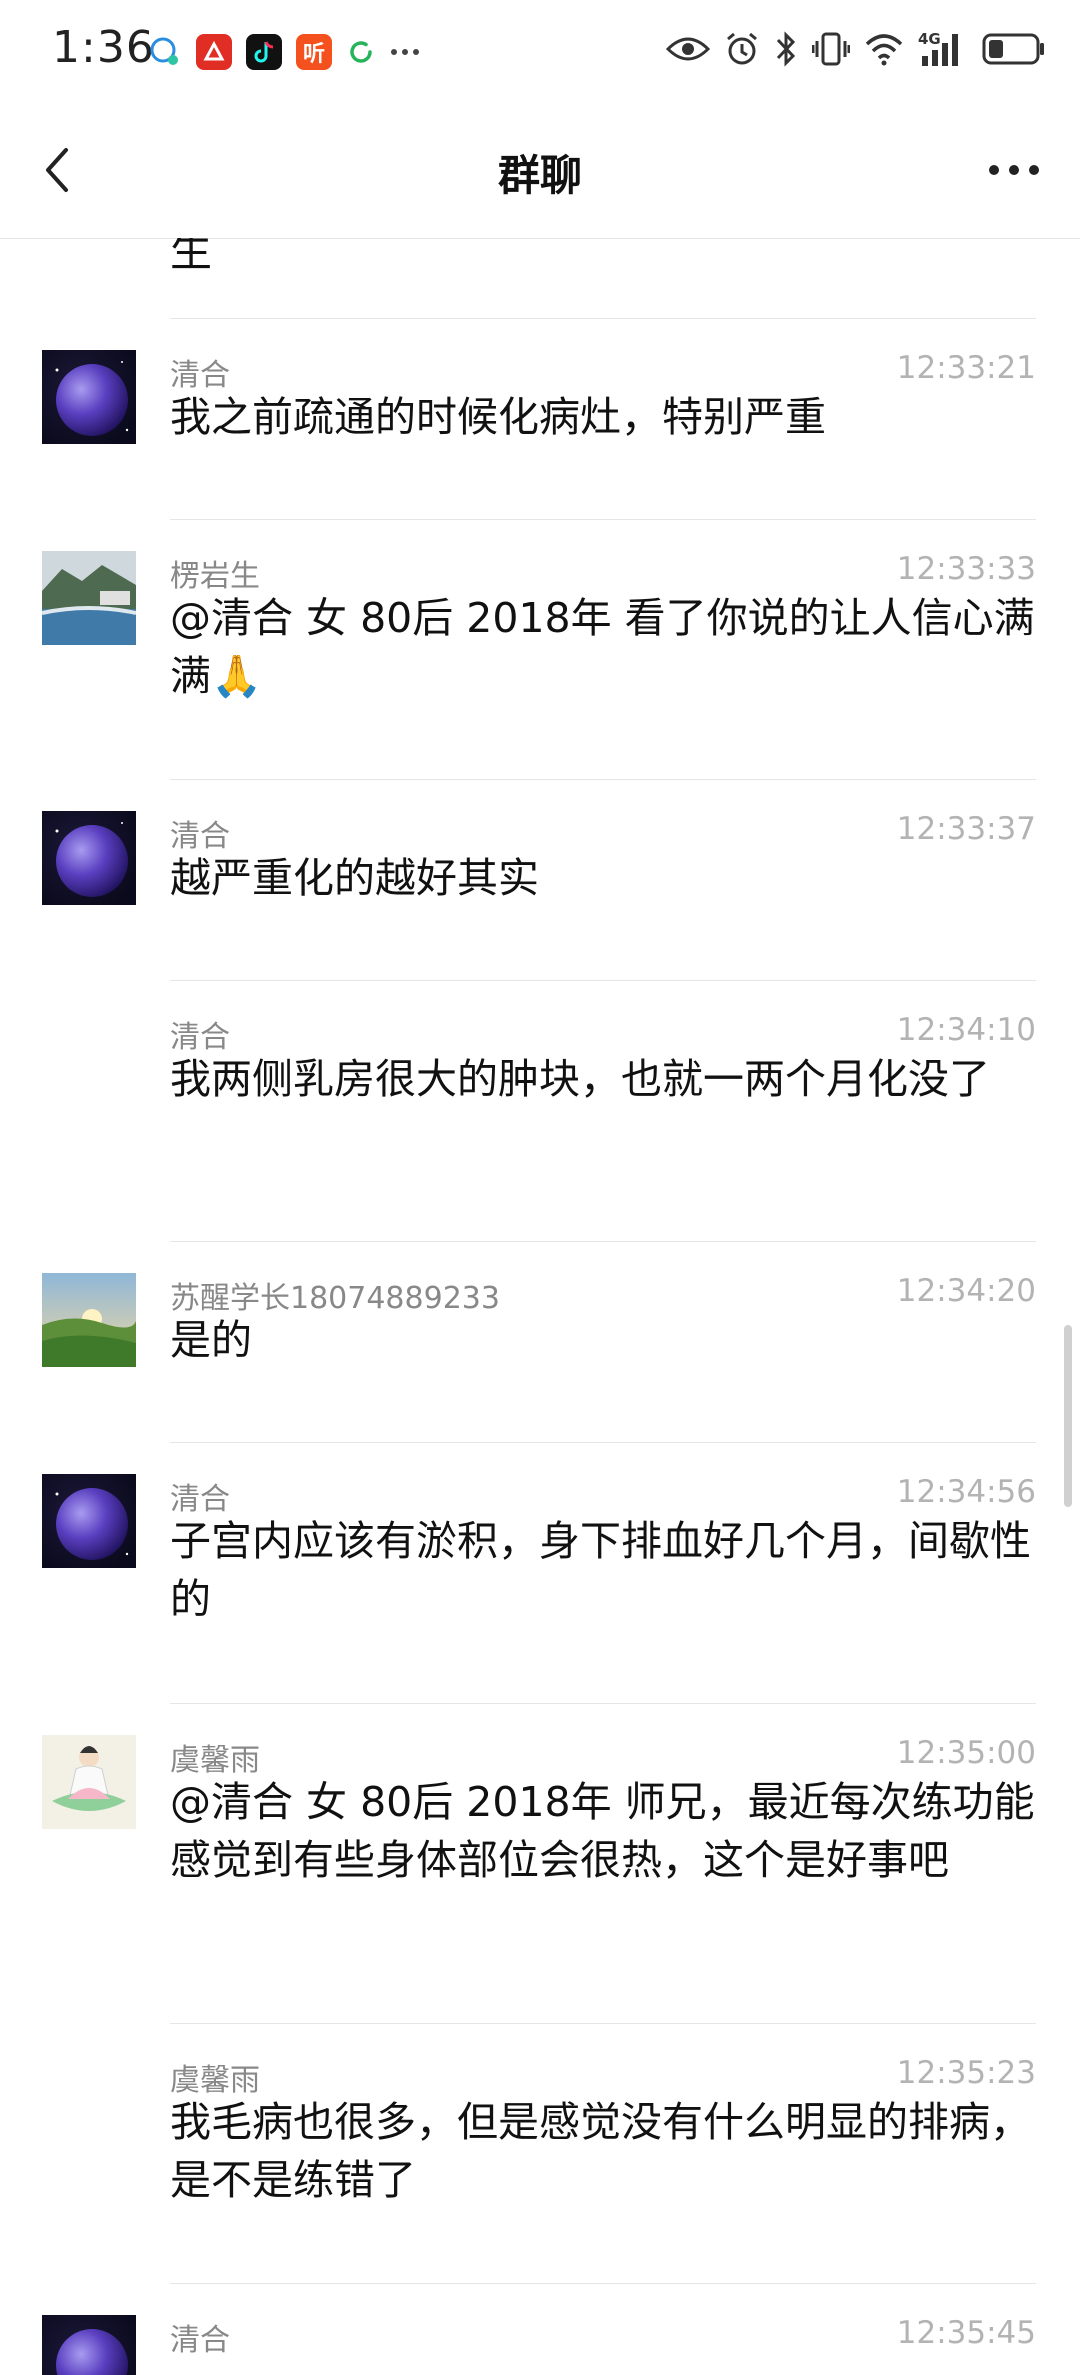  What do you see at coordinates (603, 878) in the screenshot?
I see `message-text: 越严重化的越好其实` at bounding box center [603, 878].